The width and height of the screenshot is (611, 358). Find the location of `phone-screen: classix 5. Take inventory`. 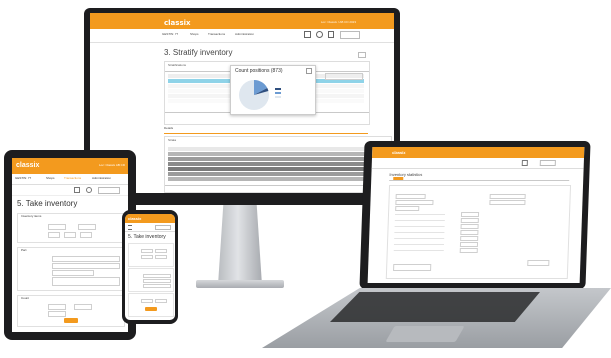

phone-screen: classix 5. Take inventory is located at coordinates (150, 267).